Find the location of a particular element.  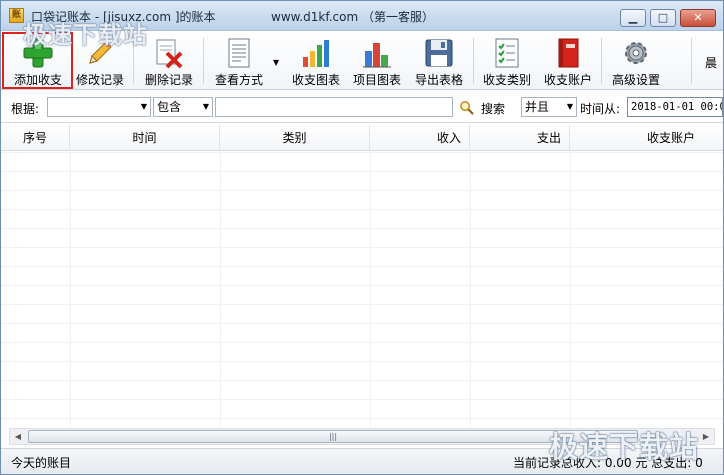

delete-document-icon is located at coordinates (169, 54).